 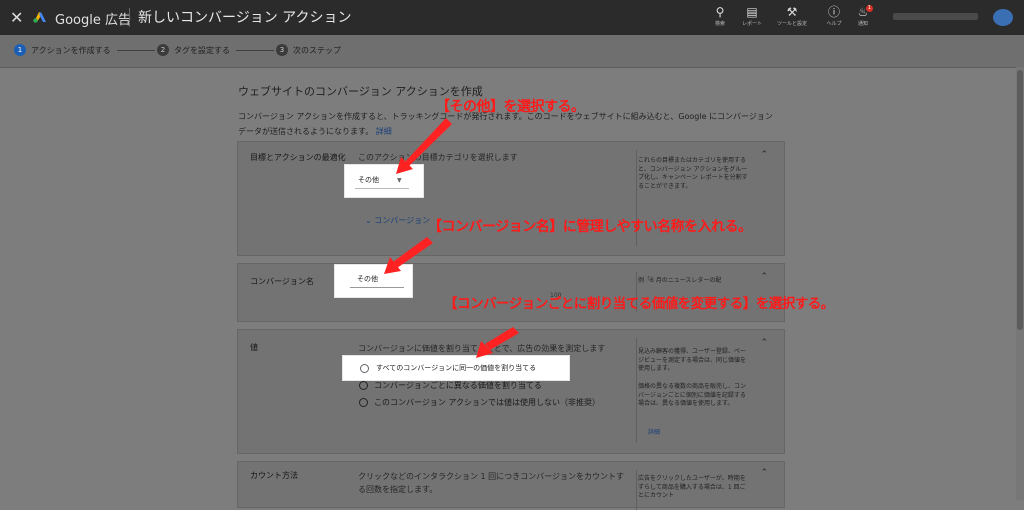 I want to click on annotation-conversion-name: 【コンバージョン名】に管理しやすい名称を入れる。, so click(x=590, y=227).